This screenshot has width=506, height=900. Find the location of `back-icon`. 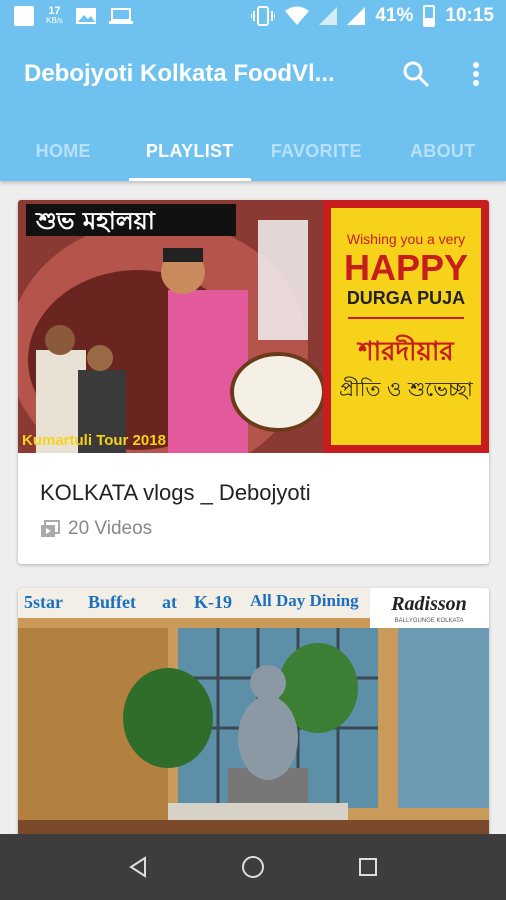

back-icon is located at coordinates (137, 867).